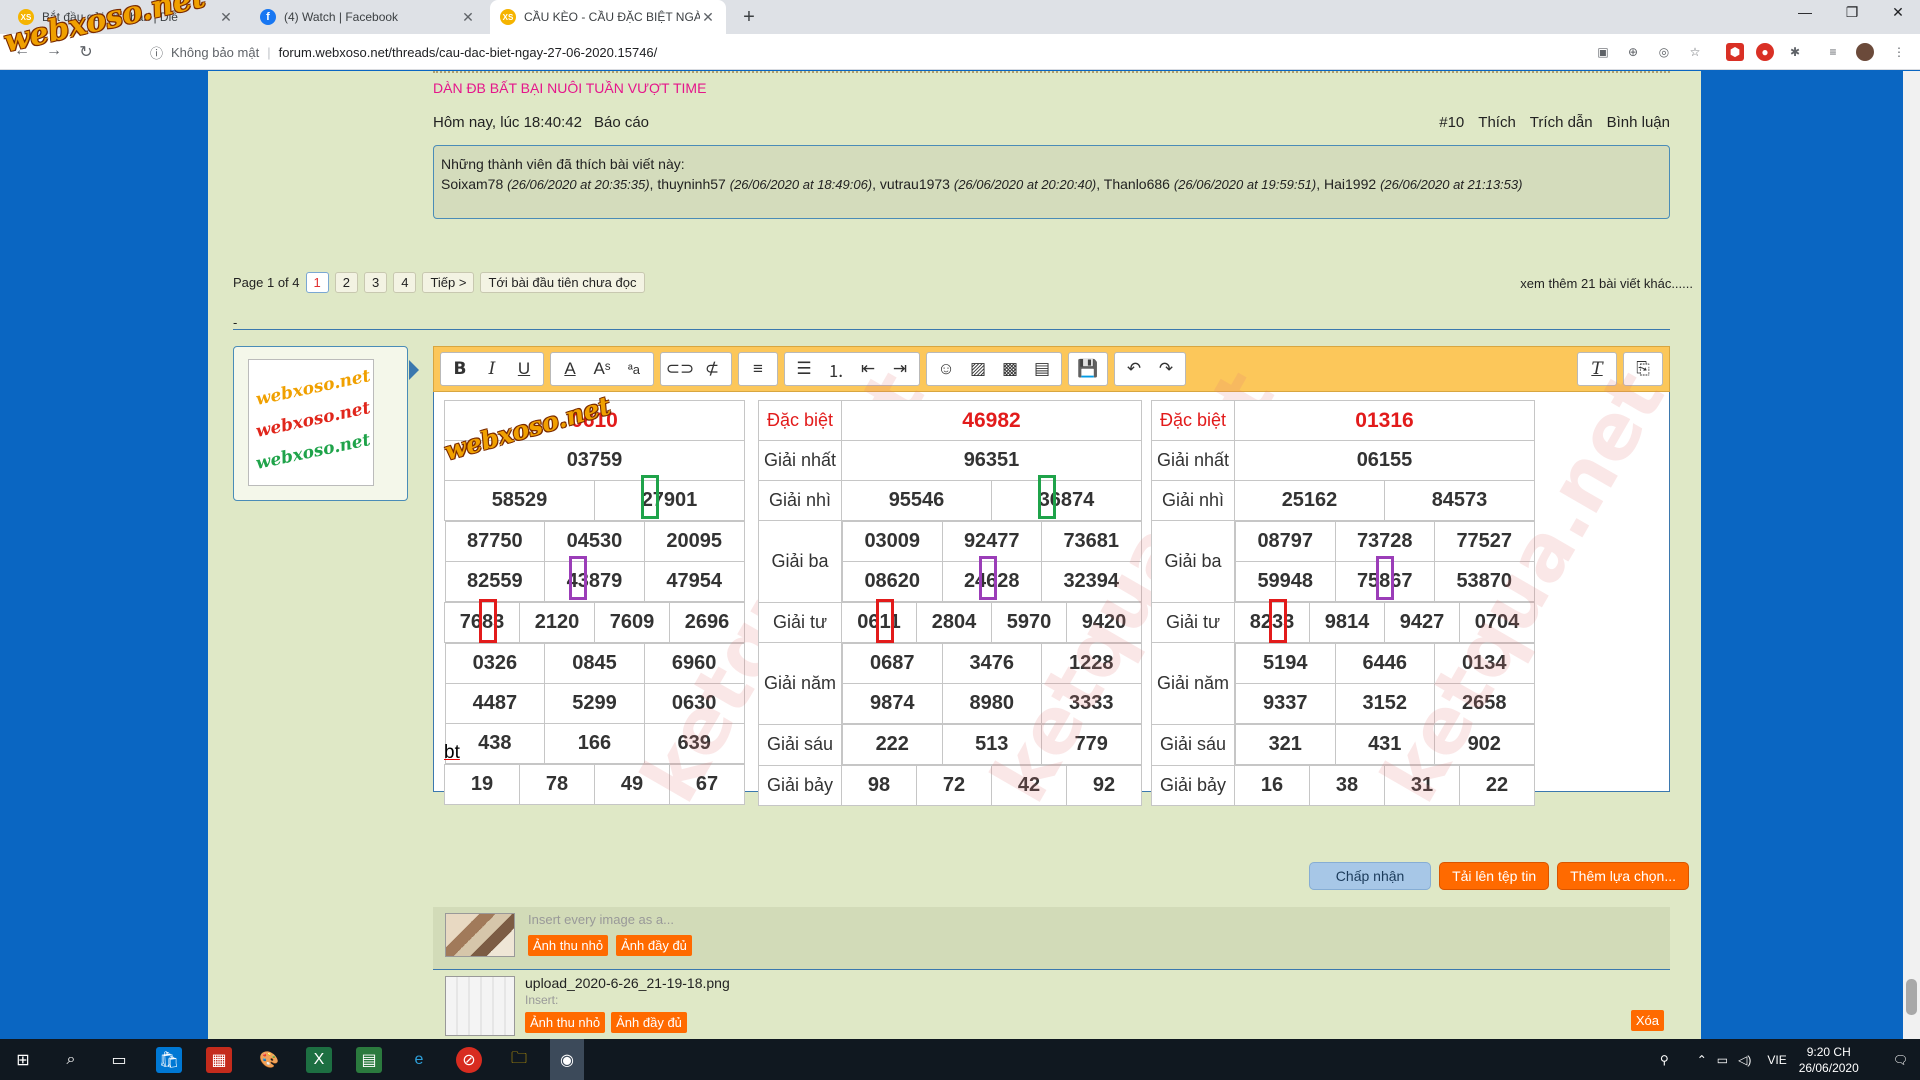 This screenshot has width=1920, height=1080. What do you see at coordinates (472, 184) in the screenshot?
I see `liker-name: Soixam78` at bounding box center [472, 184].